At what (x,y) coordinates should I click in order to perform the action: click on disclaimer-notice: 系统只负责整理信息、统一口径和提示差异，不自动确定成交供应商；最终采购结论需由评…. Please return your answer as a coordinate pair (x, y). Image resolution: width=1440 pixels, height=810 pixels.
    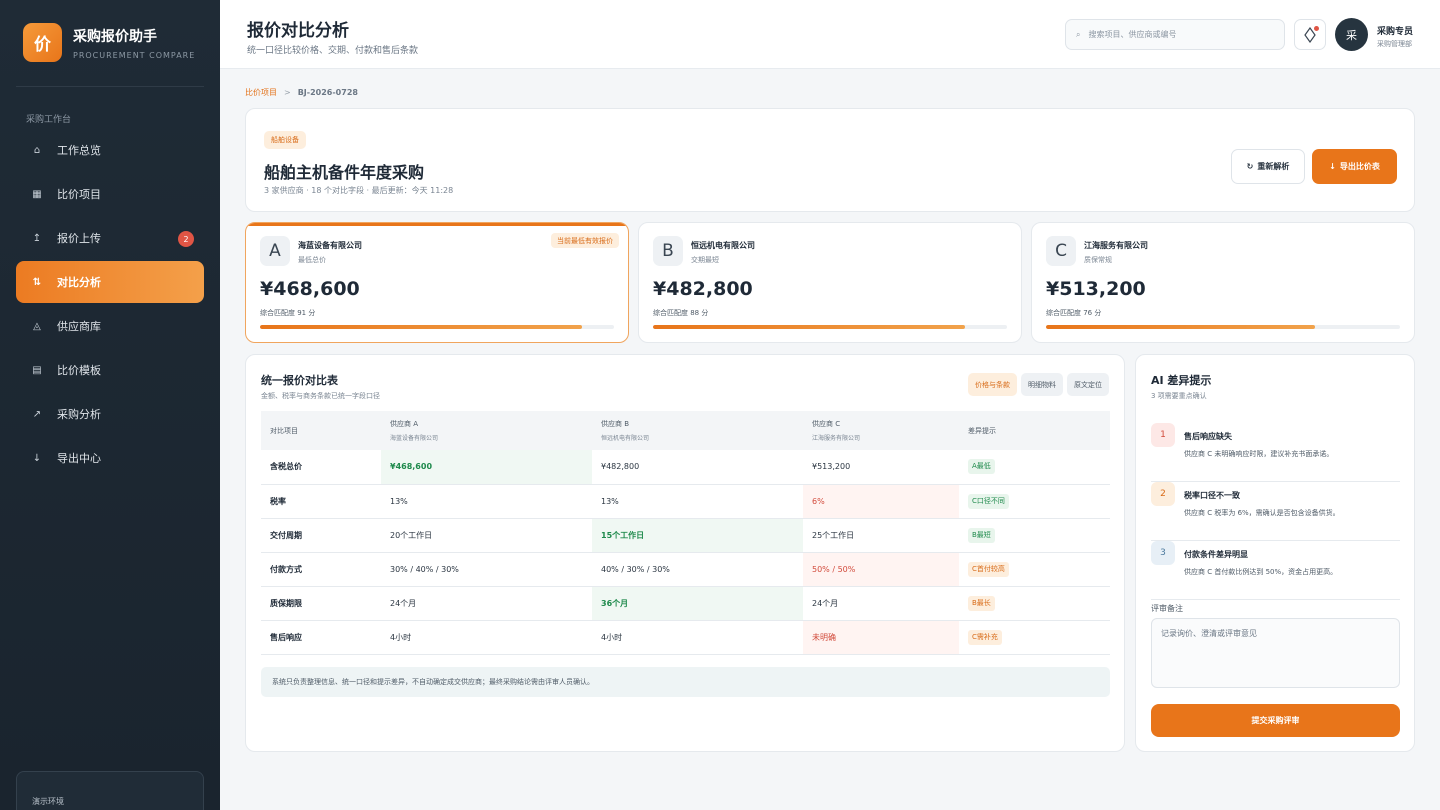
    Looking at the image, I should click on (685, 682).